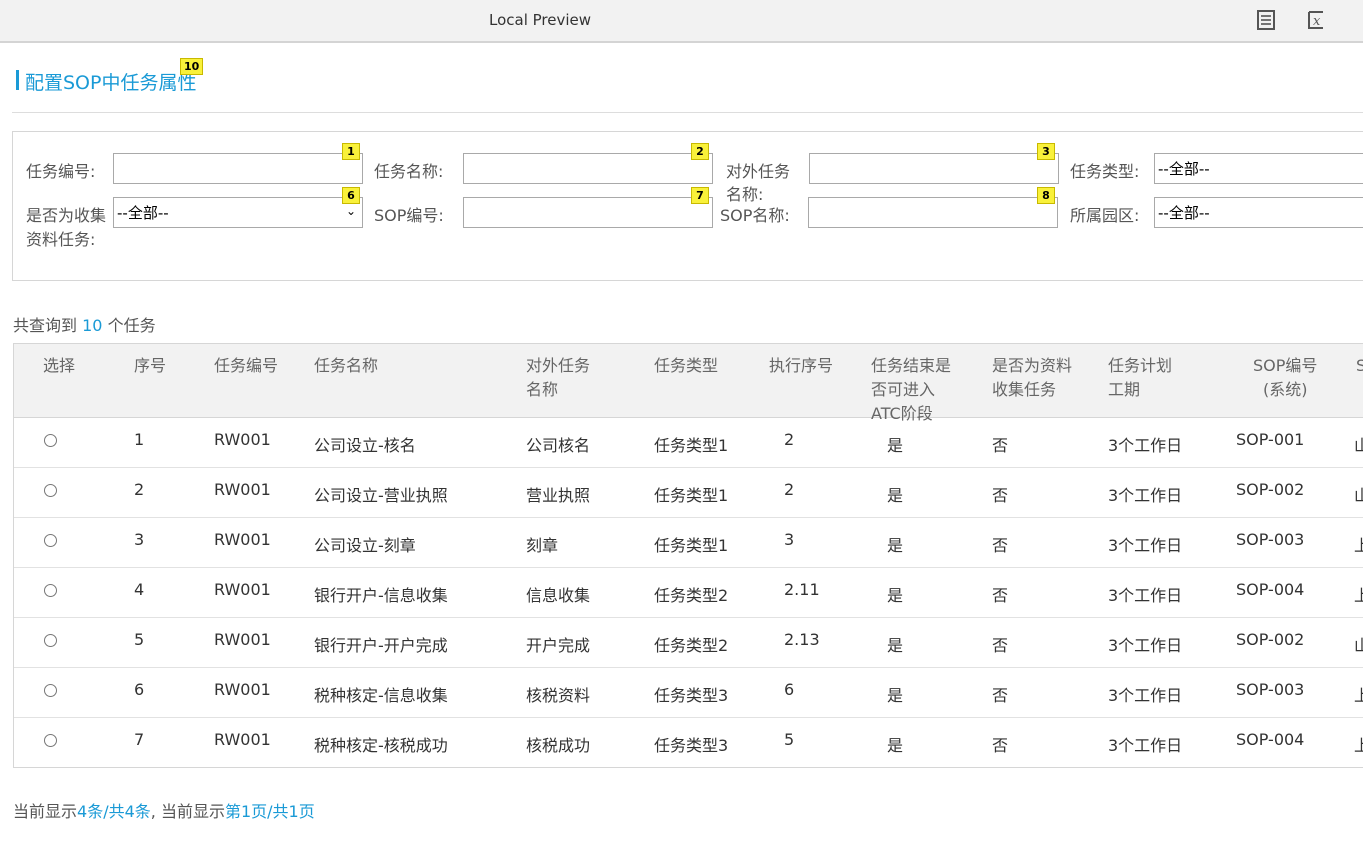  Describe the element at coordinates (150, 365) in the screenshot. I see `col-seq: 序号` at that location.